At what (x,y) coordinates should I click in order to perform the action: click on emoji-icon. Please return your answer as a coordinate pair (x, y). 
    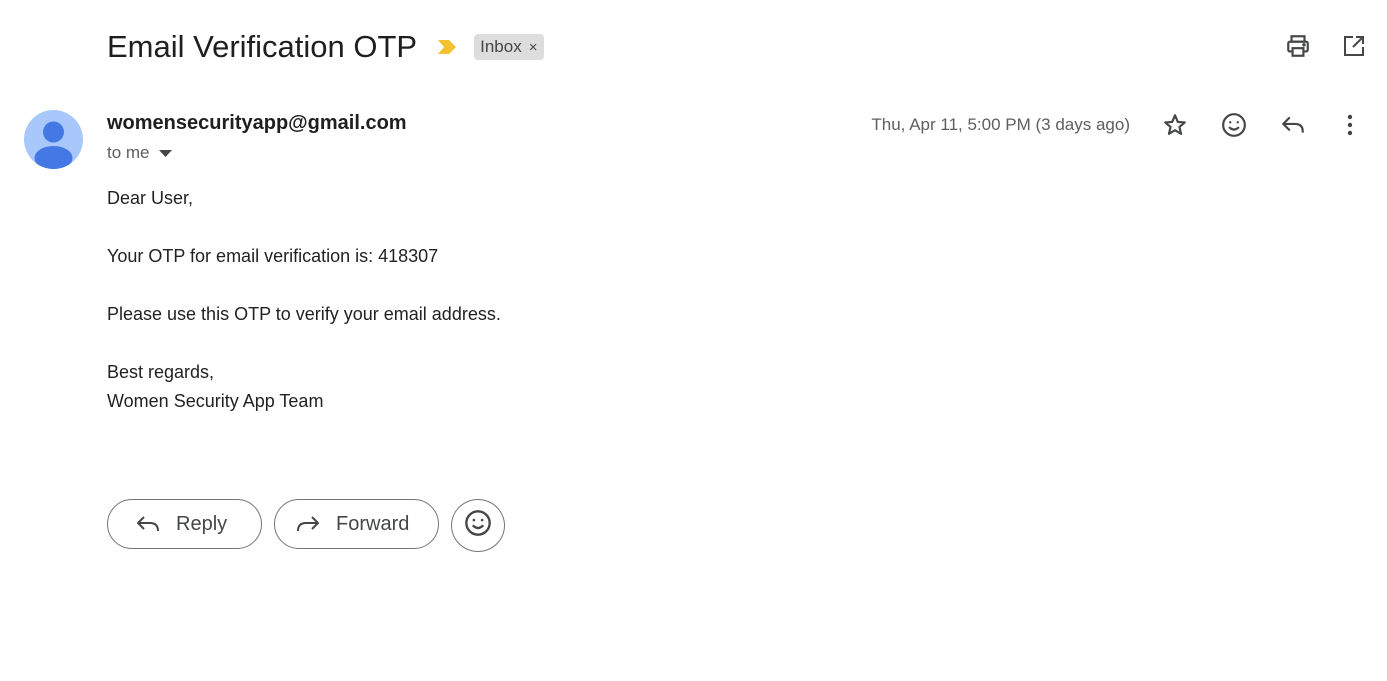
    Looking at the image, I should click on (478, 526).